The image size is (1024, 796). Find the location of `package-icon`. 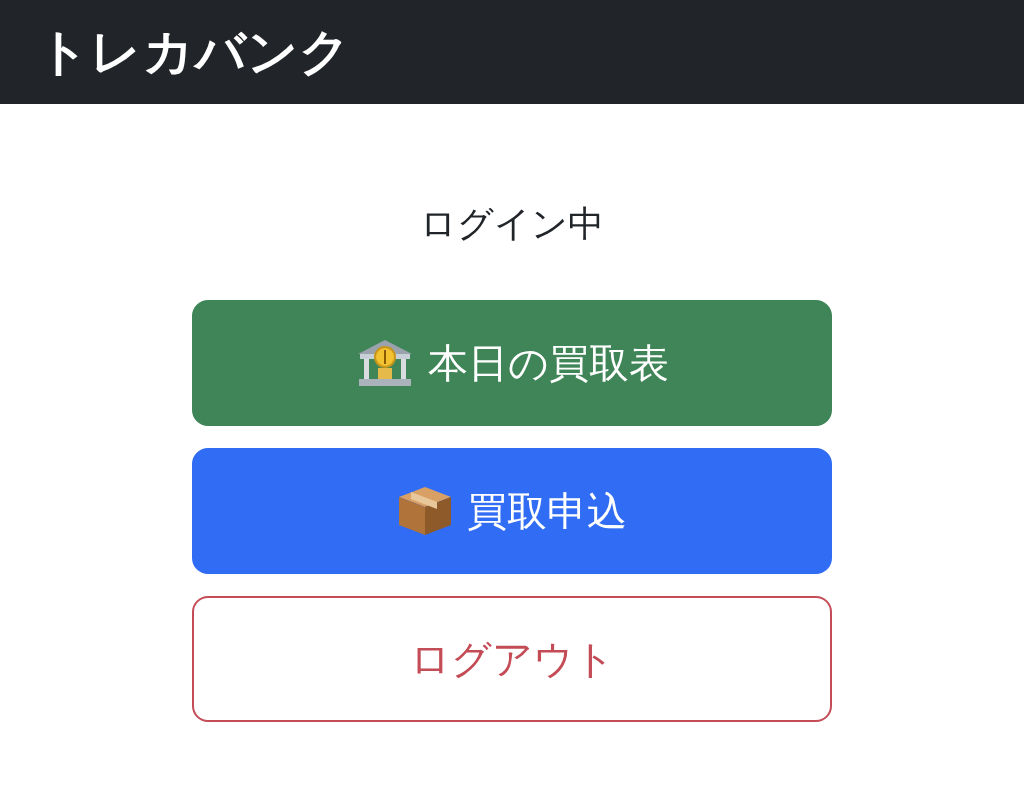

package-icon is located at coordinates (425, 511).